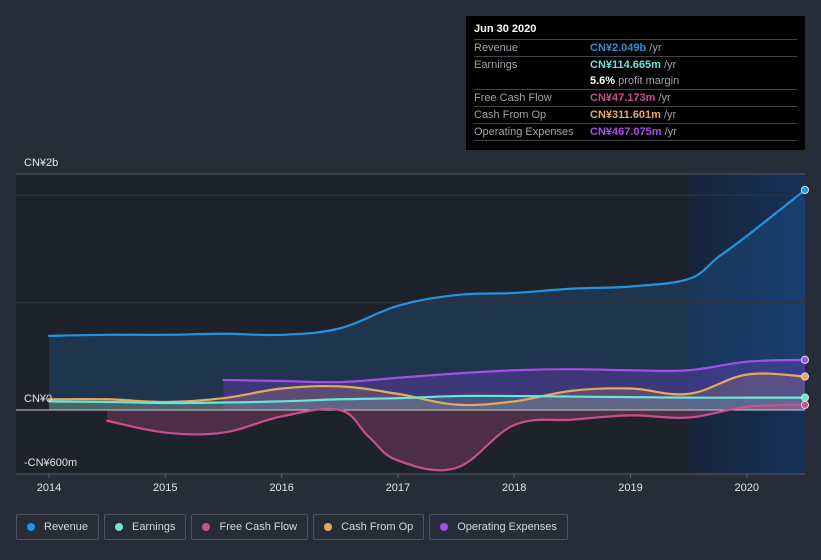 The image size is (821, 560). I want to click on legend-label: Earnings, so click(154, 527).